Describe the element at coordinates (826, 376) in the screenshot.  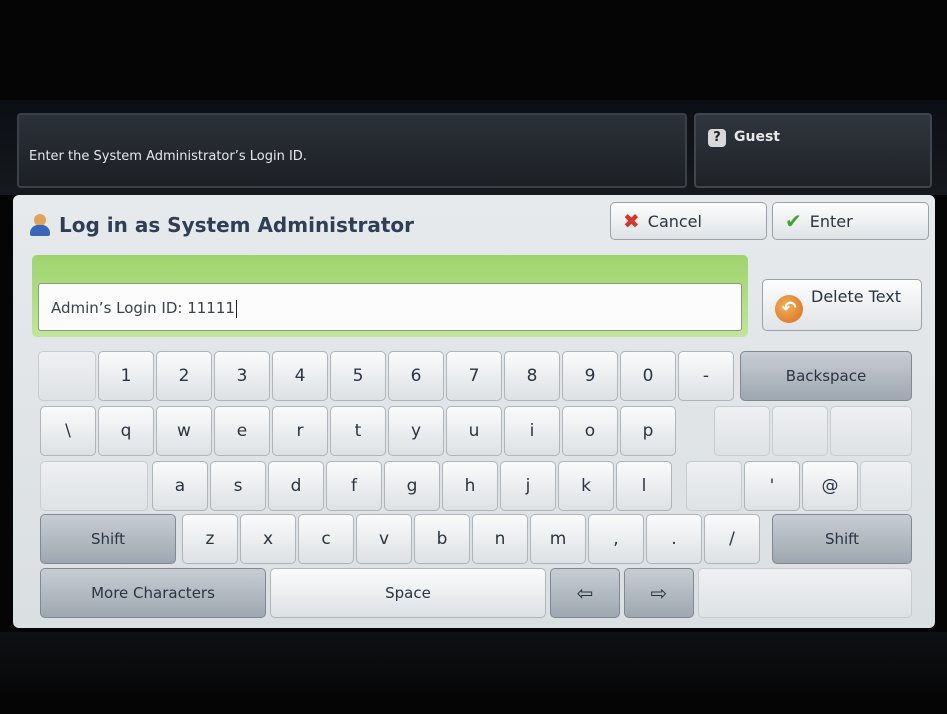
I see `backspace-key: Backspace` at that location.